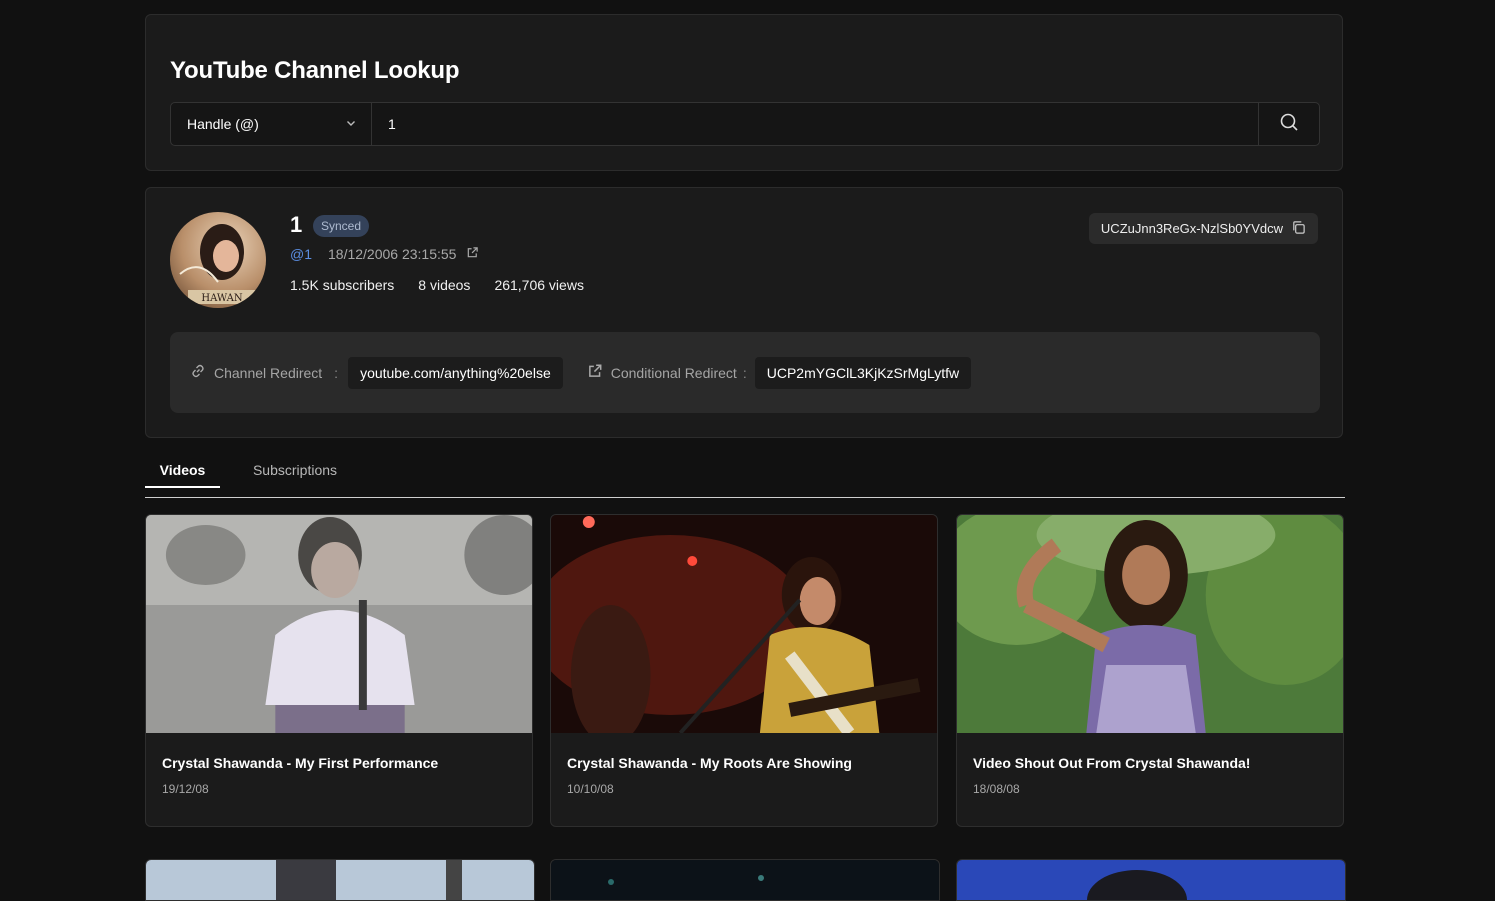 Image resolution: width=1495 pixels, height=901 pixels. I want to click on video-title: Crystal Shawanda - My Roots Are Showing, so click(709, 763).